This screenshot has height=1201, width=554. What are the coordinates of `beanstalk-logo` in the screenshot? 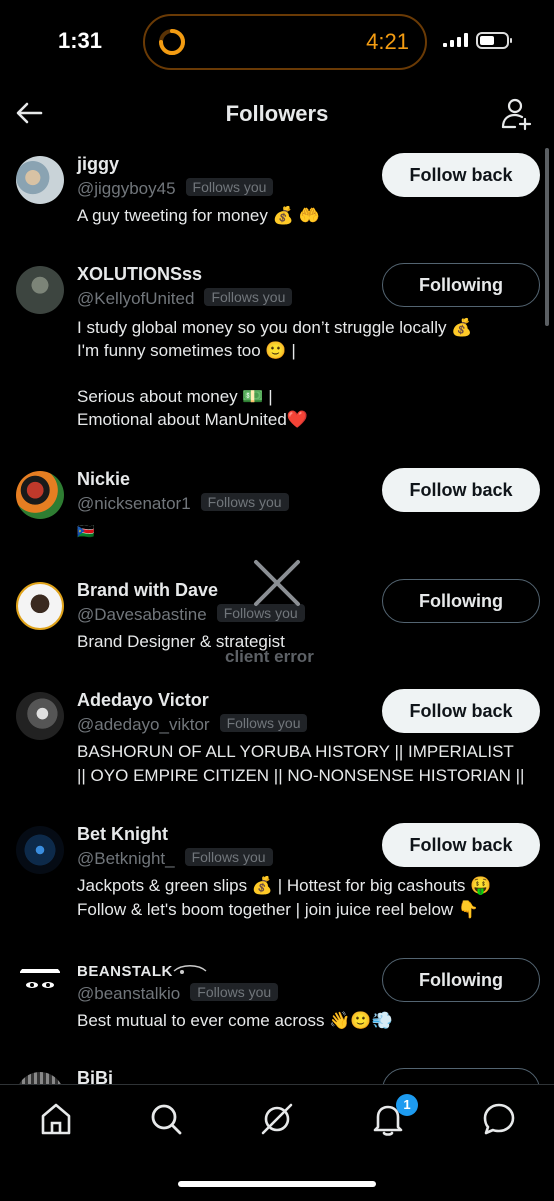 It's located at (40, 978).